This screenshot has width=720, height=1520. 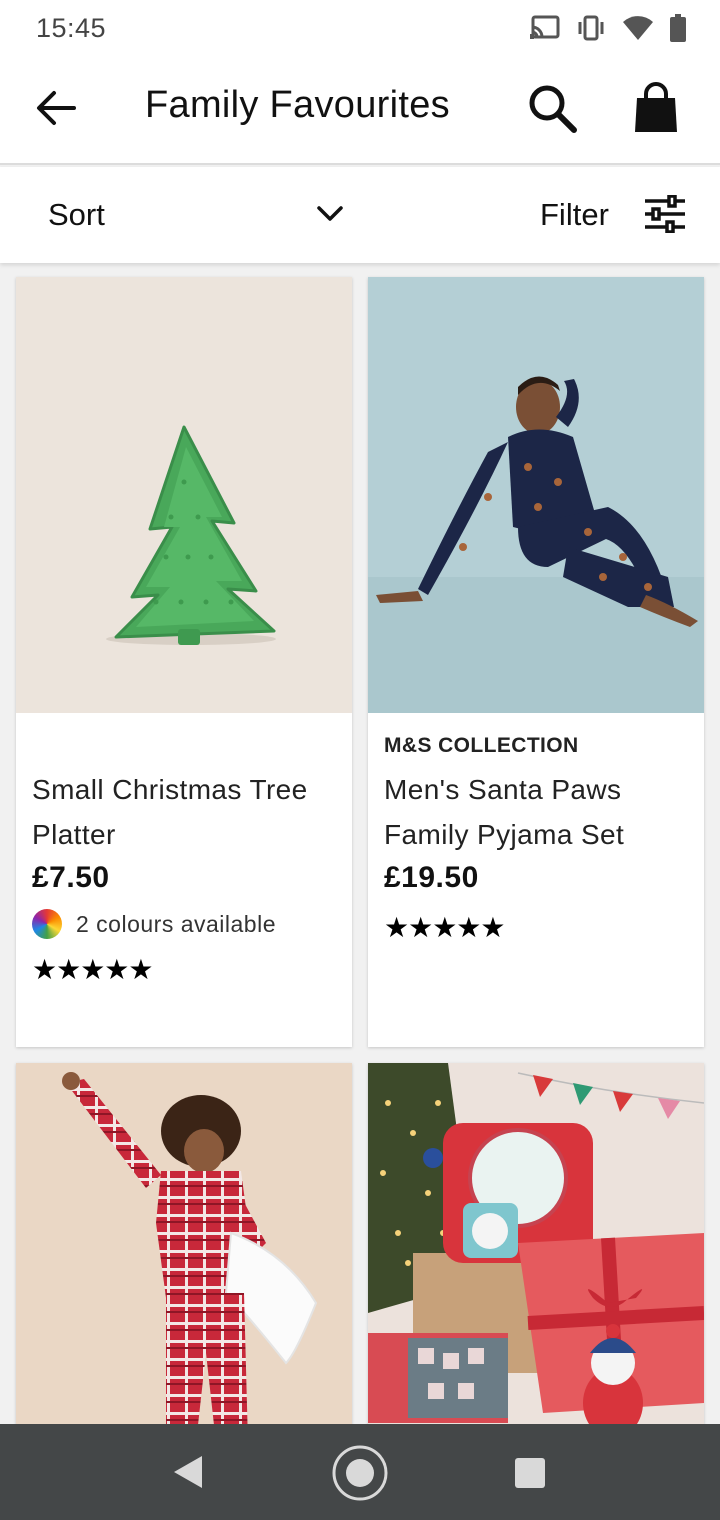 What do you see at coordinates (656, 108) in the screenshot?
I see `shopping-bag-icon` at bounding box center [656, 108].